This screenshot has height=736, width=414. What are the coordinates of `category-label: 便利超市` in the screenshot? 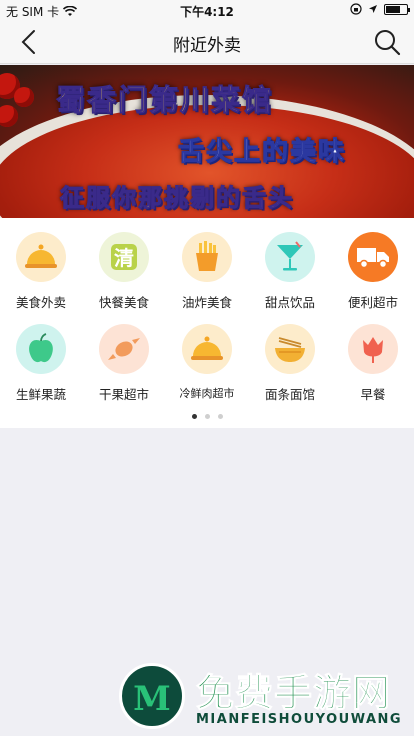 It's located at (372, 302).